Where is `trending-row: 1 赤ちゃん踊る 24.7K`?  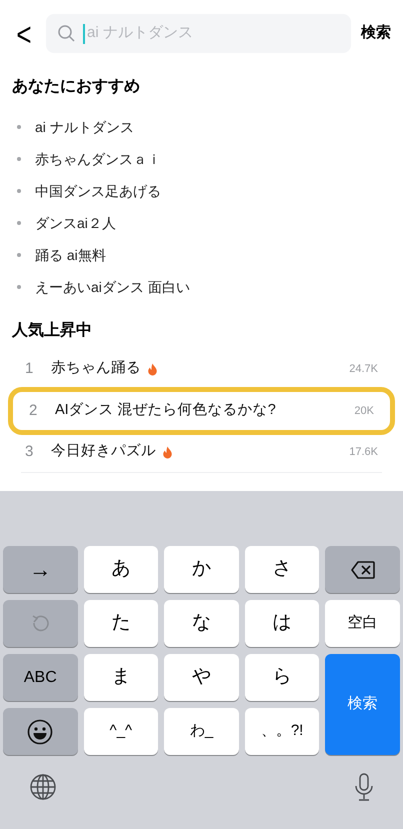 trending-row: 1 赤ちゃん踊る 24.7K is located at coordinates (201, 369).